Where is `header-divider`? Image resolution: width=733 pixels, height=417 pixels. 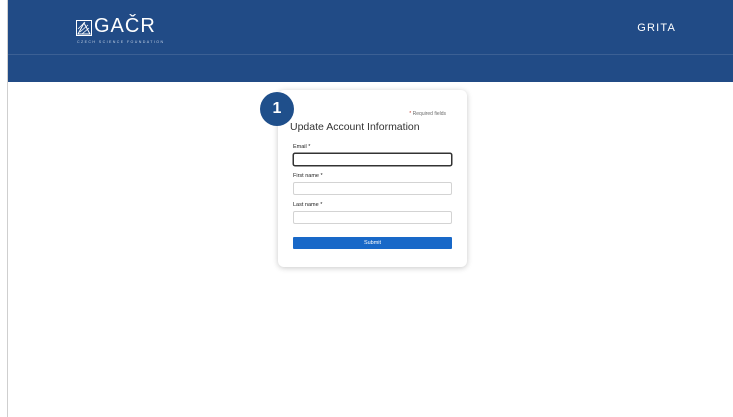 header-divider is located at coordinates (370, 54).